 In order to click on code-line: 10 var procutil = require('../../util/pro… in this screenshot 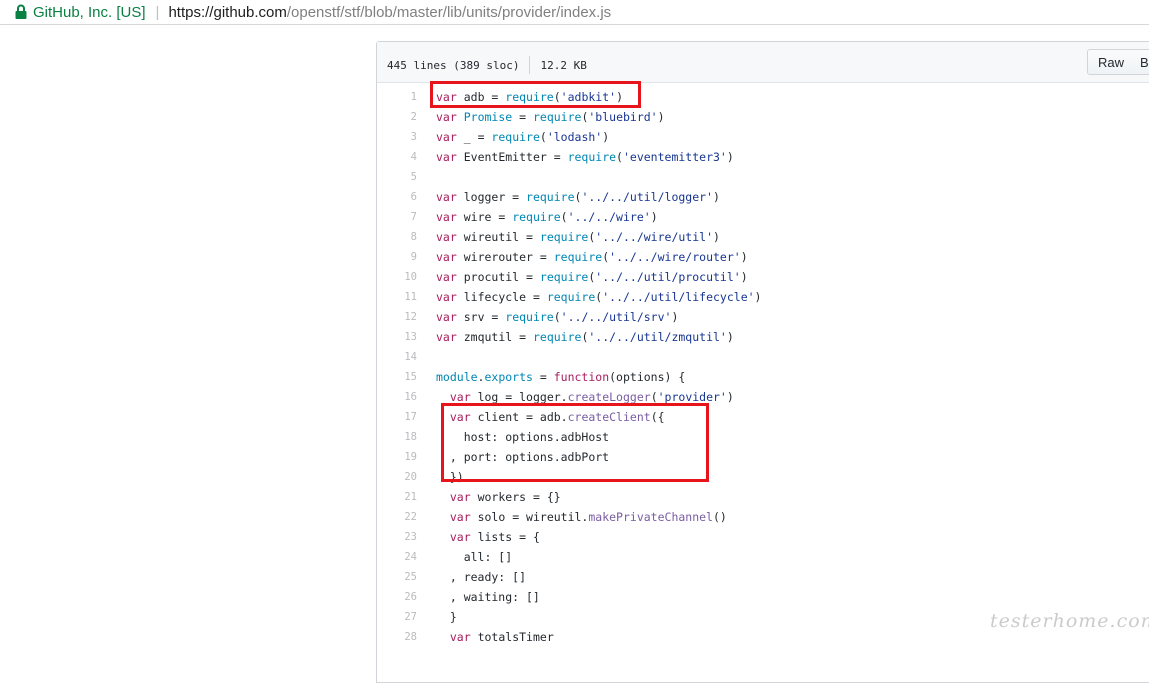, I will do `click(763, 277)`.